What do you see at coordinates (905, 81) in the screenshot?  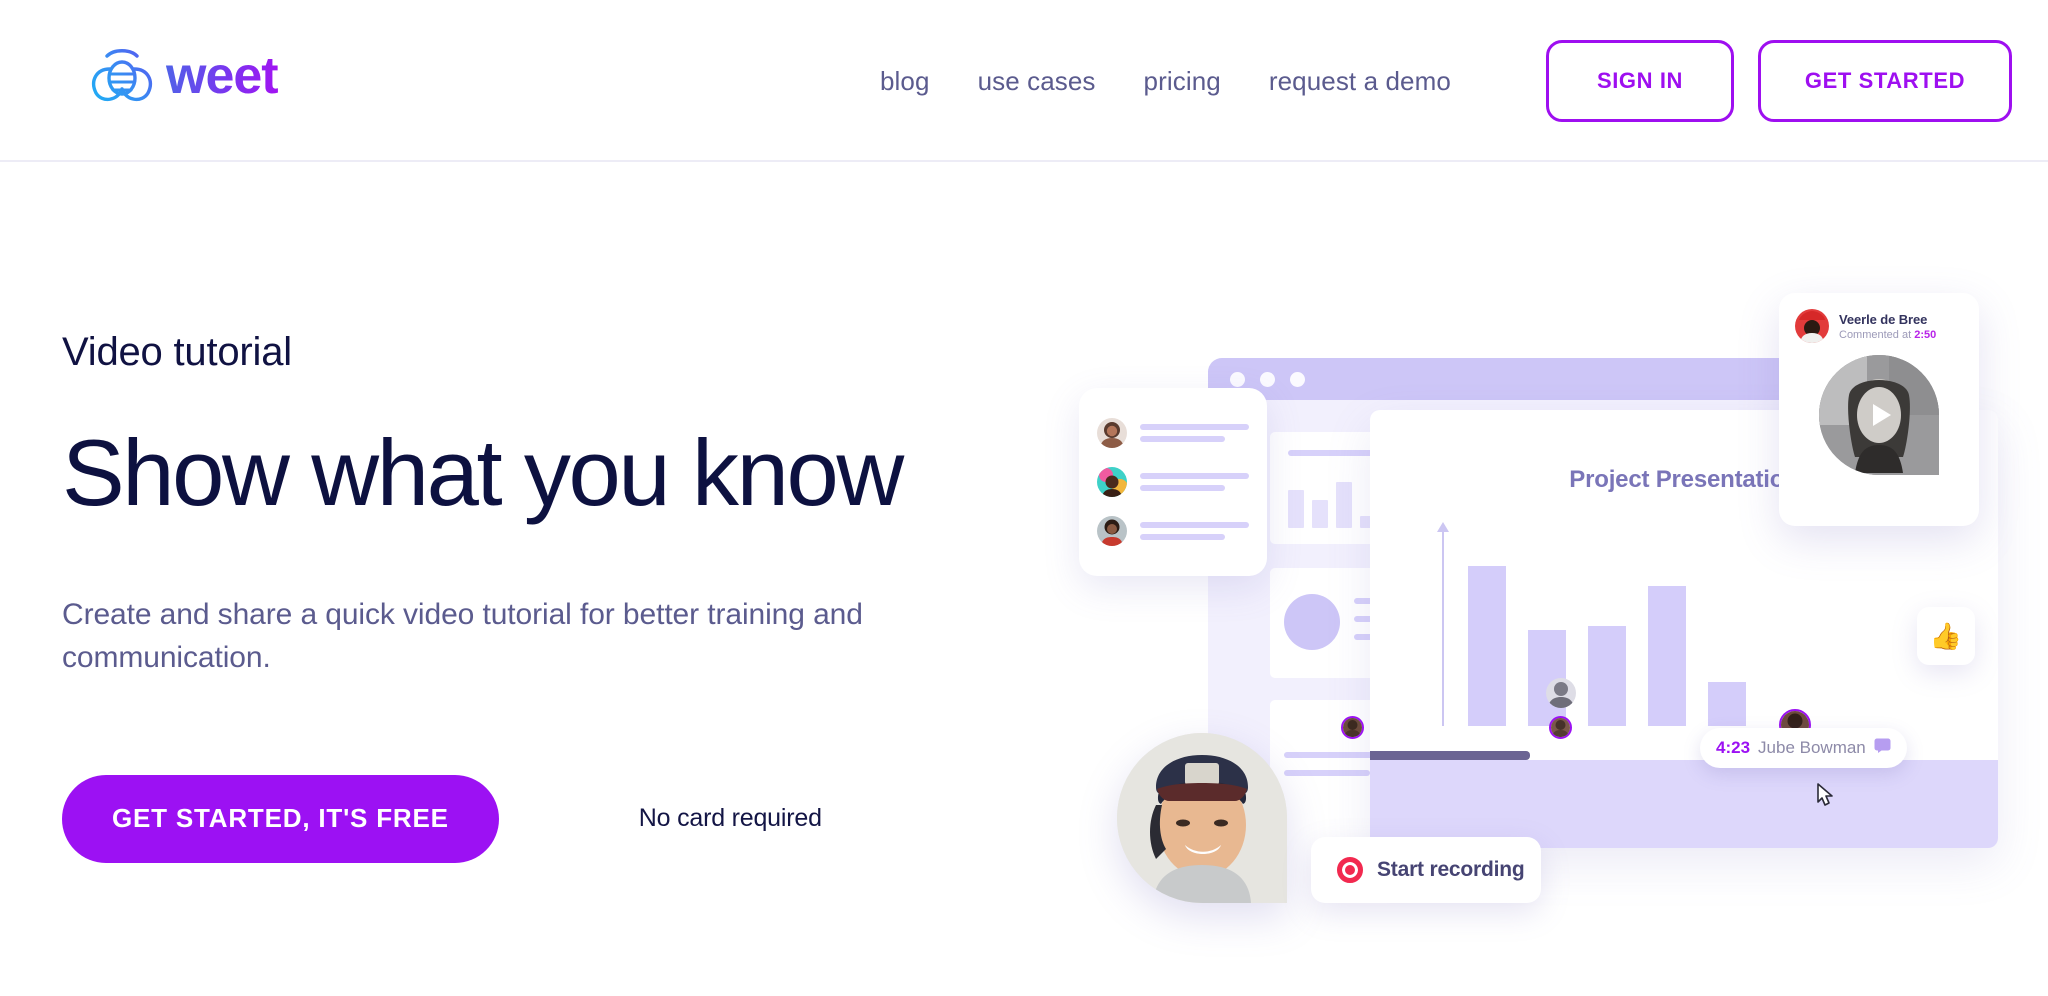 I see `nav-link-blog: blog` at bounding box center [905, 81].